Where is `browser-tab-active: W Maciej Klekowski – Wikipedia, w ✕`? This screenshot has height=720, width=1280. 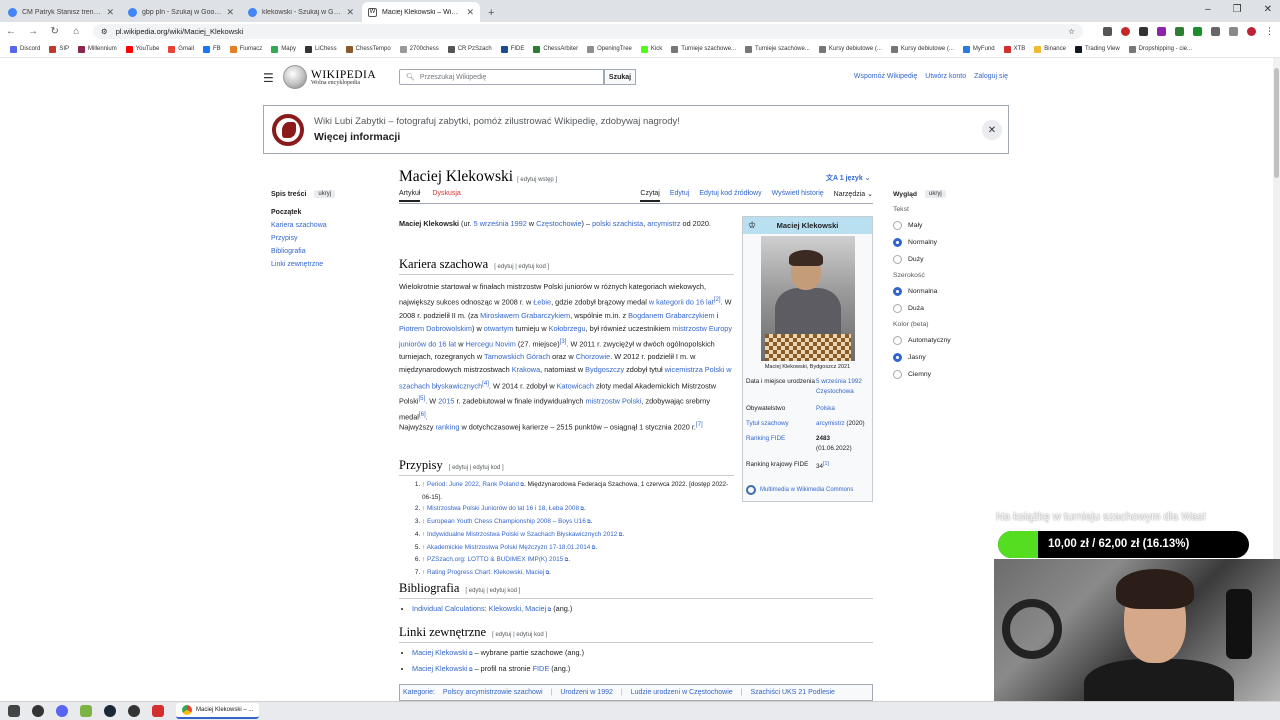 browser-tab-active: W Maciej Klekowski – Wikipedia, w ✕ is located at coordinates (421, 12).